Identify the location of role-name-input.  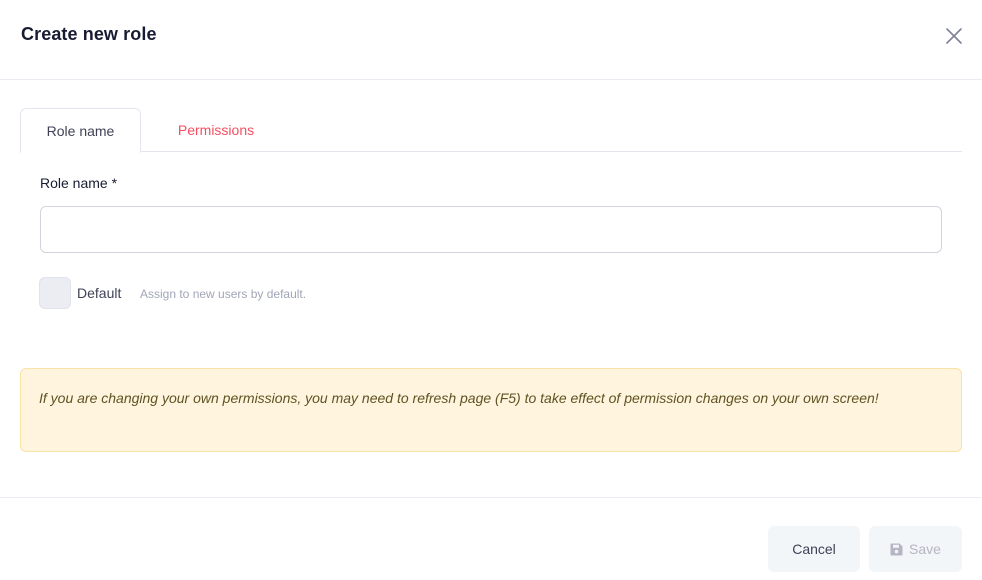
(491, 229).